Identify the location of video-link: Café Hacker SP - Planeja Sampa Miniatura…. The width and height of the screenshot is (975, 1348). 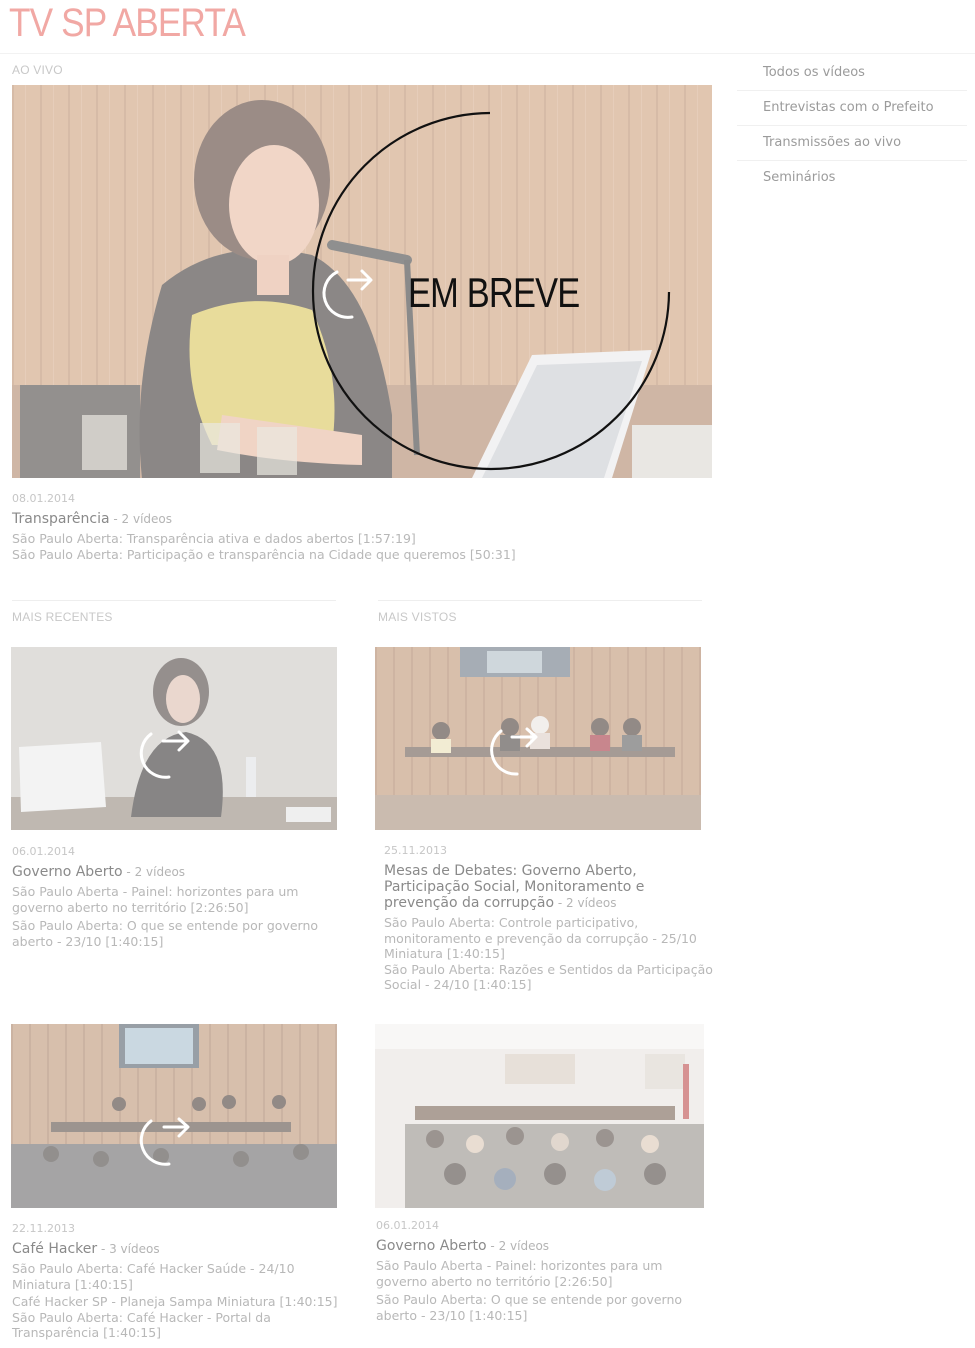
(182, 1302).